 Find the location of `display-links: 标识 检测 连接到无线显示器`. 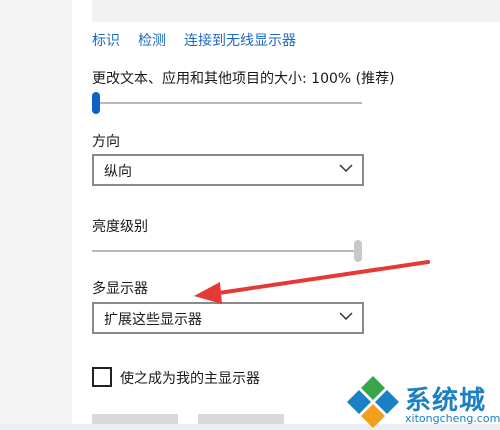

display-links: 标识 检测 连接到无线显示器 is located at coordinates (194, 40).